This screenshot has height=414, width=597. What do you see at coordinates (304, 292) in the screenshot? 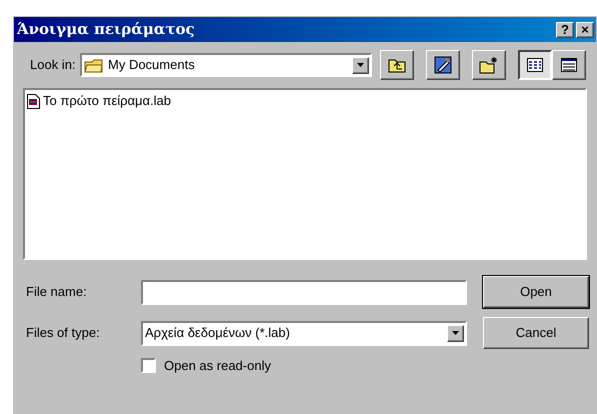
I see `file-name-field` at bounding box center [304, 292].